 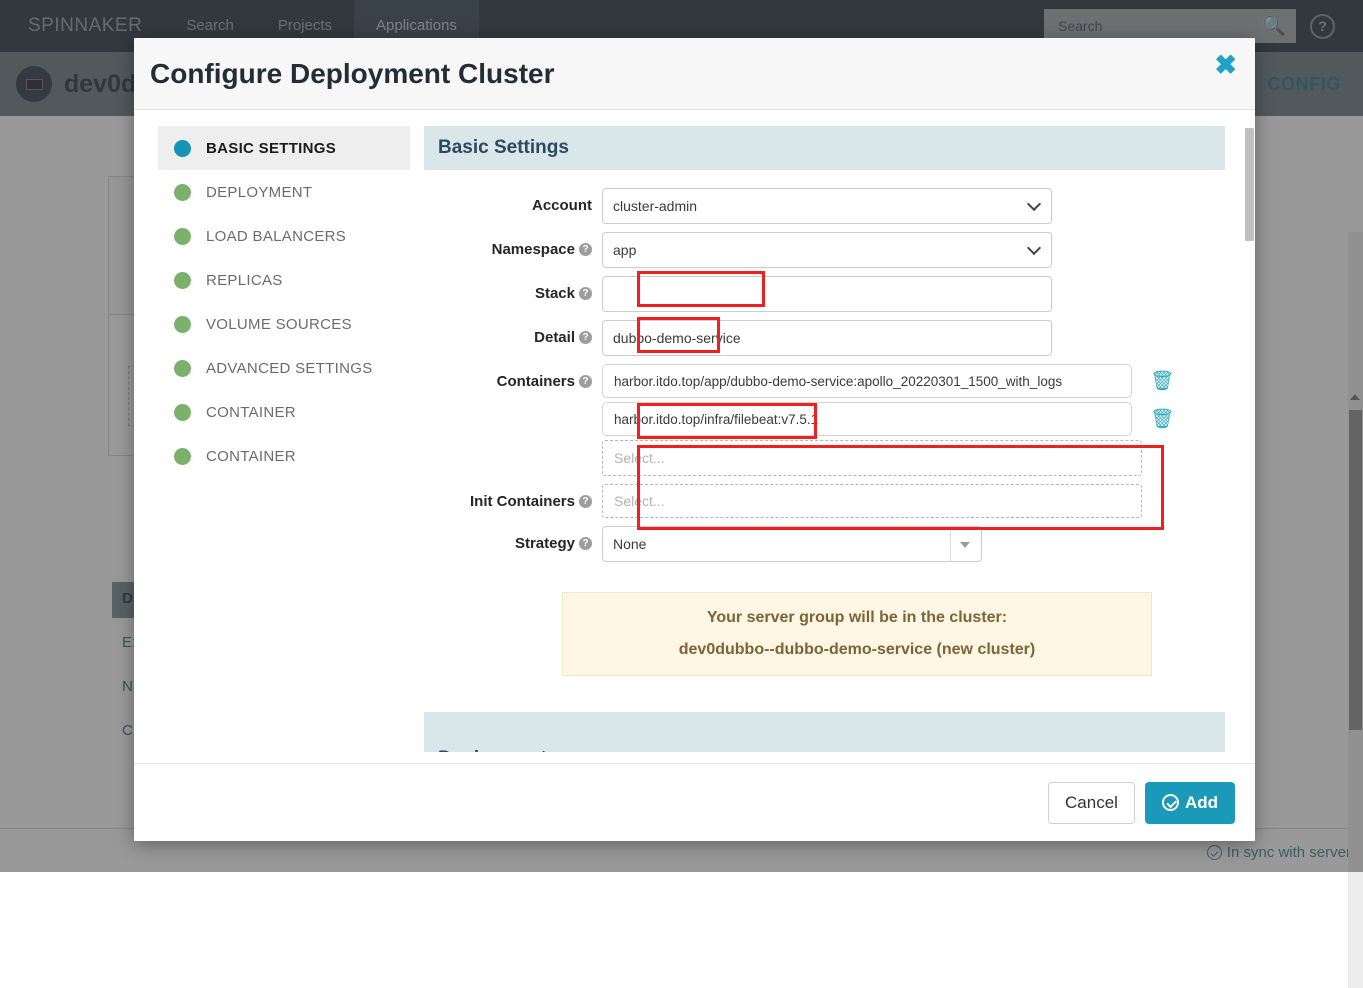 What do you see at coordinates (827, 294) in the screenshot?
I see `stack-input` at bounding box center [827, 294].